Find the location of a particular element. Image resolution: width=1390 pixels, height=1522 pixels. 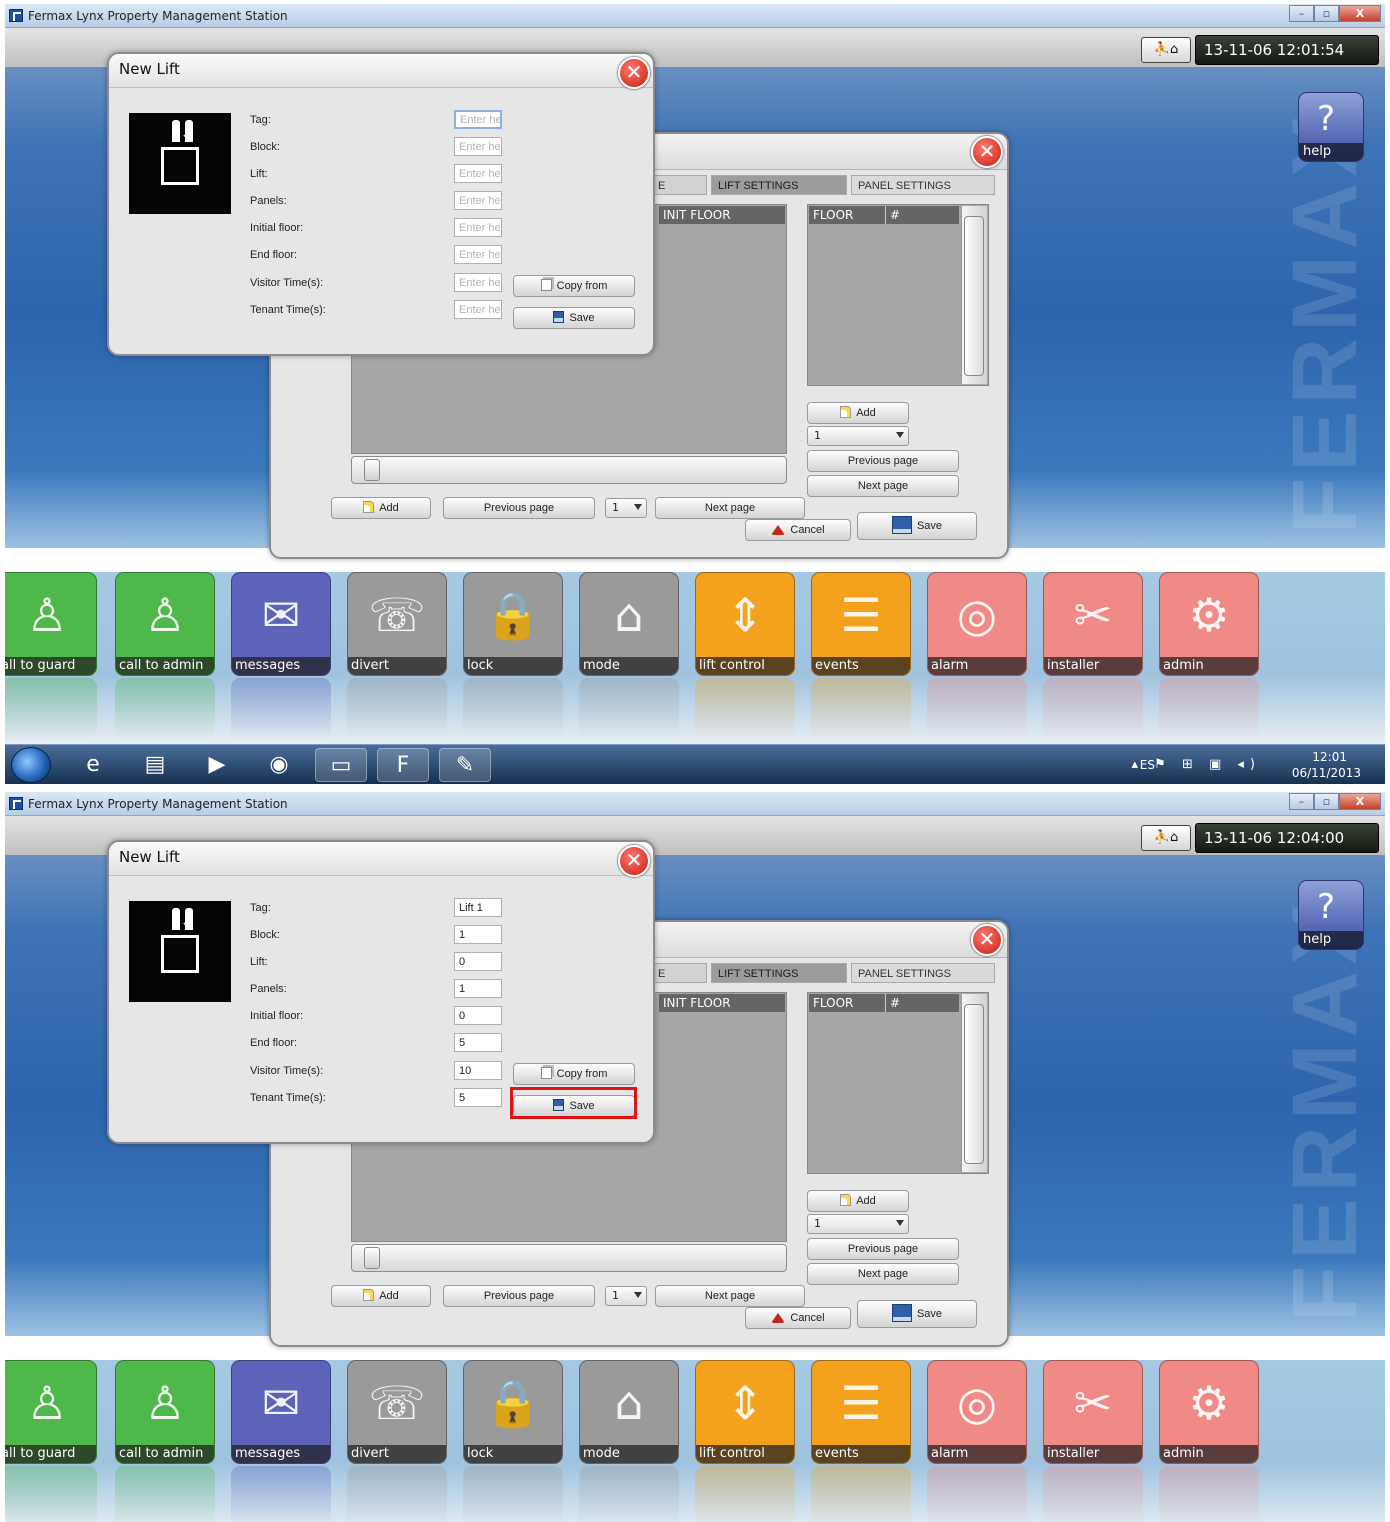

paint-icon: ✎ is located at coordinates (465, 765).